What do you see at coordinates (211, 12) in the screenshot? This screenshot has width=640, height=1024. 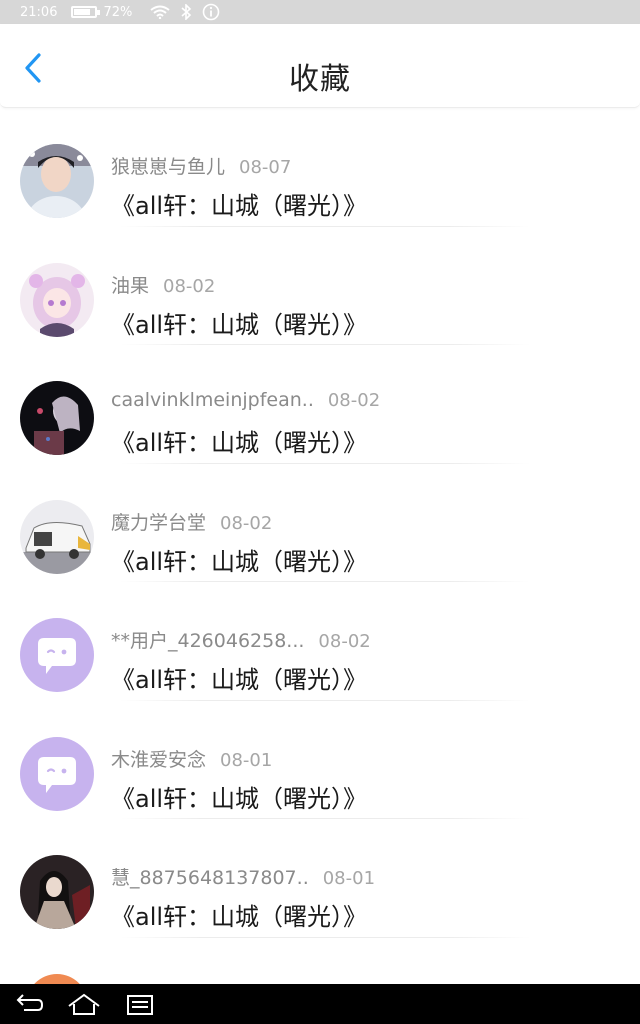 I see `info-icon` at bounding box center [211, 12].